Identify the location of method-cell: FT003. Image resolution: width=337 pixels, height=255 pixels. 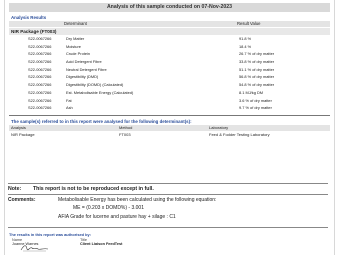
(125, 135).